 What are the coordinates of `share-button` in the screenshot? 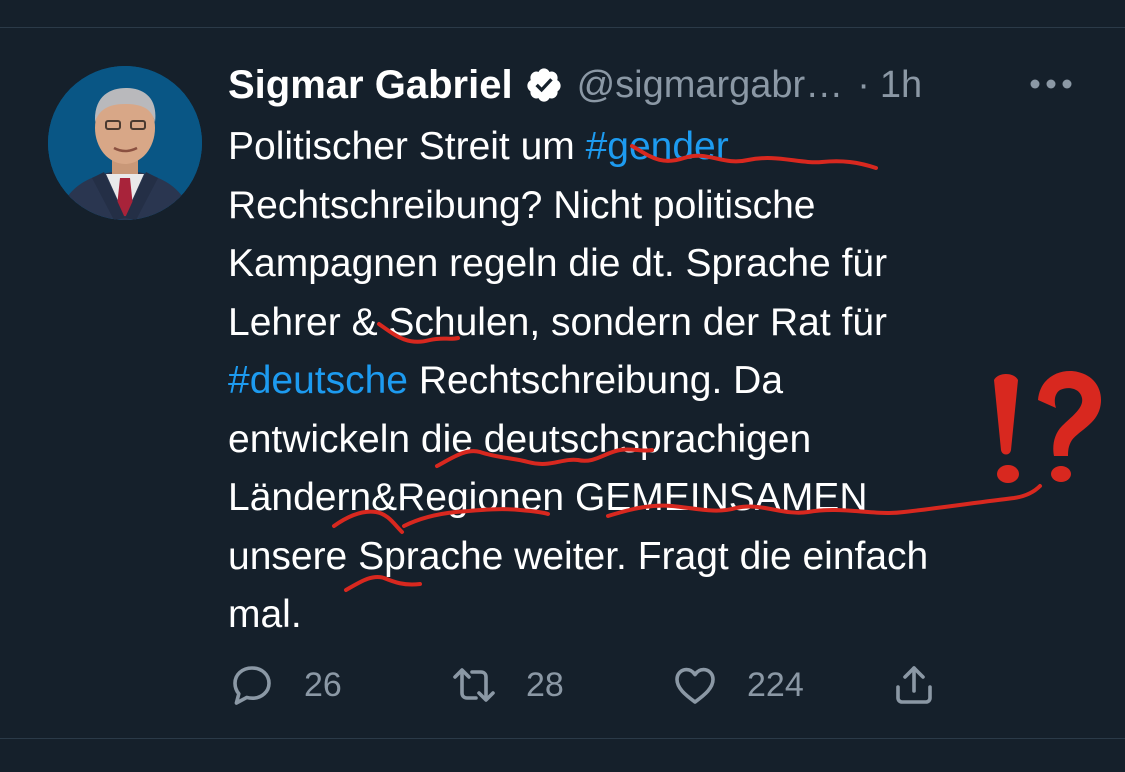 It's located at (914, 685).